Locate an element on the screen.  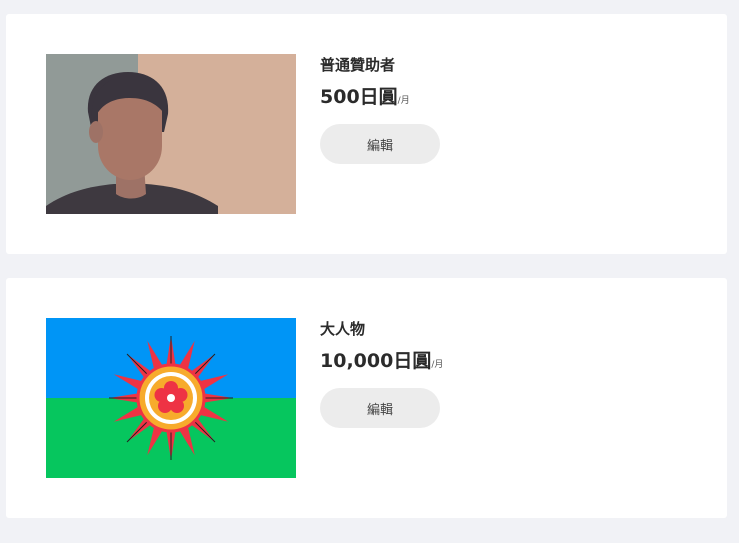
tier-image-avatar is located at coordinates (171, 134).